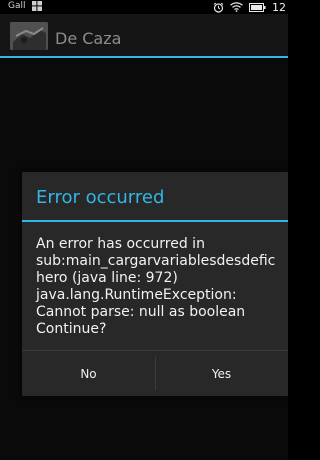 The height and width of the screenshot is (460, 320). What do you see at coordinates (36, 6) in the screenshot?
I see `windows-icon` at bounding box center [36, 6].